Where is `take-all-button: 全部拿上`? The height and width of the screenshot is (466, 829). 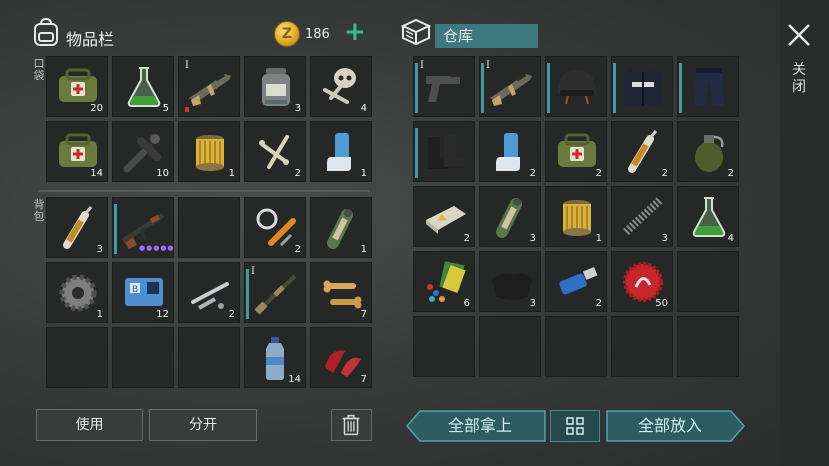 take-all-button: 全部拿上 is located at coordinates (480, 426).